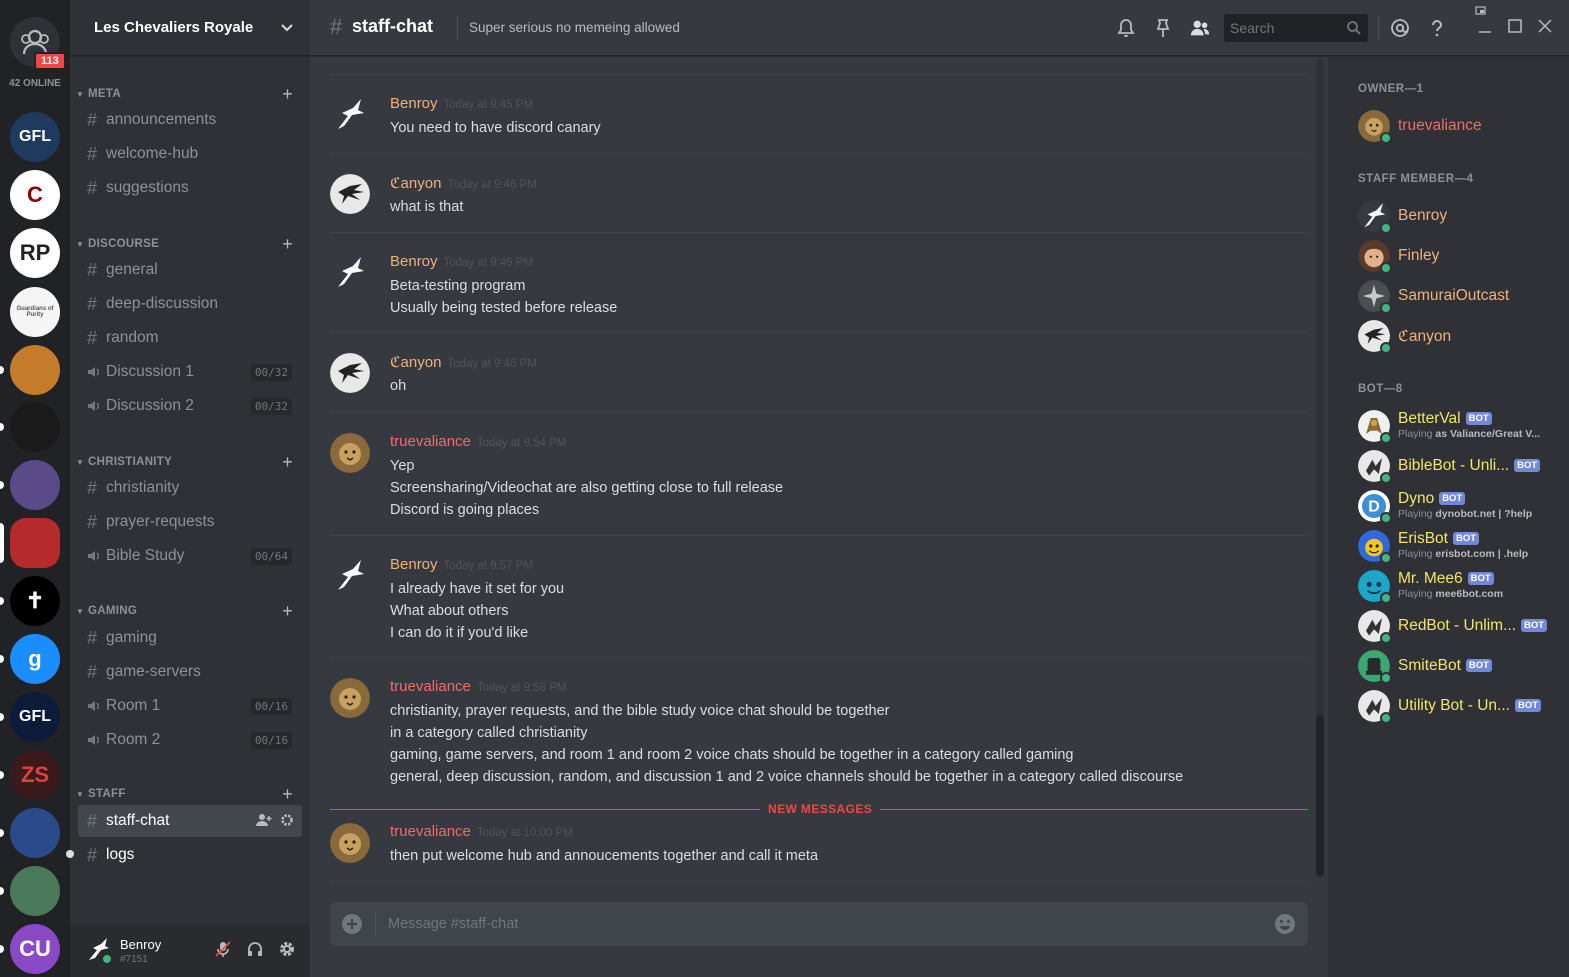 Image resolution: width=1569 pixels, height=977 pixels. Describe the element at coordinates (1419, 255) in the screenshot. I see `member-name: Finley` at that location.